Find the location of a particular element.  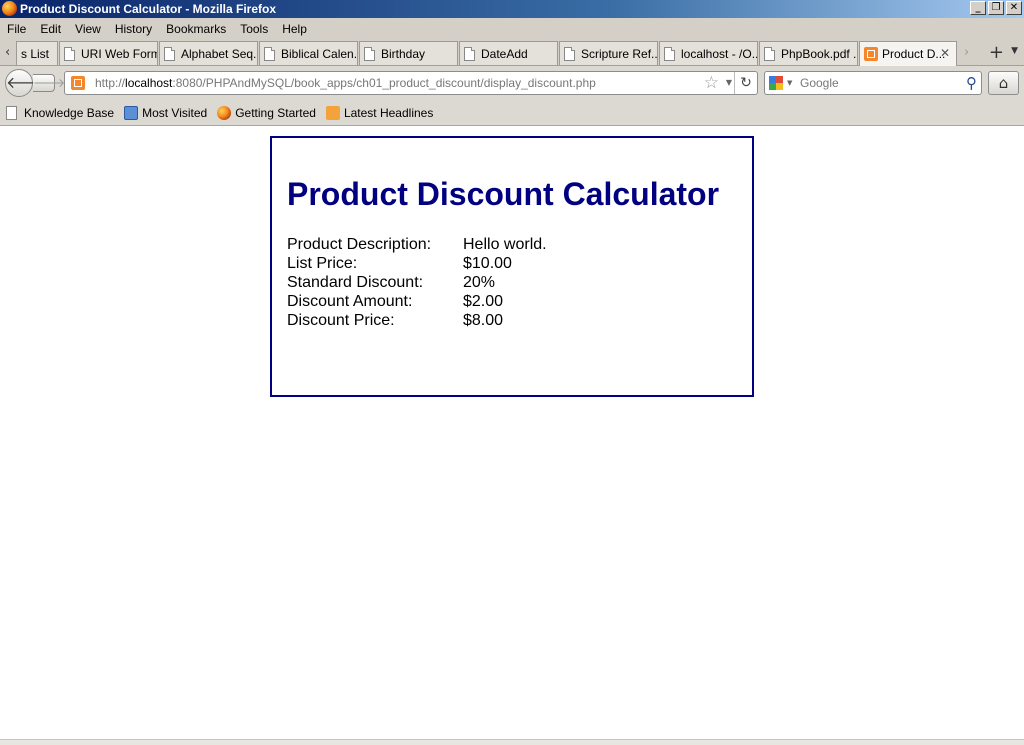

minimize-button: _ is located at coordinates (978, 8).